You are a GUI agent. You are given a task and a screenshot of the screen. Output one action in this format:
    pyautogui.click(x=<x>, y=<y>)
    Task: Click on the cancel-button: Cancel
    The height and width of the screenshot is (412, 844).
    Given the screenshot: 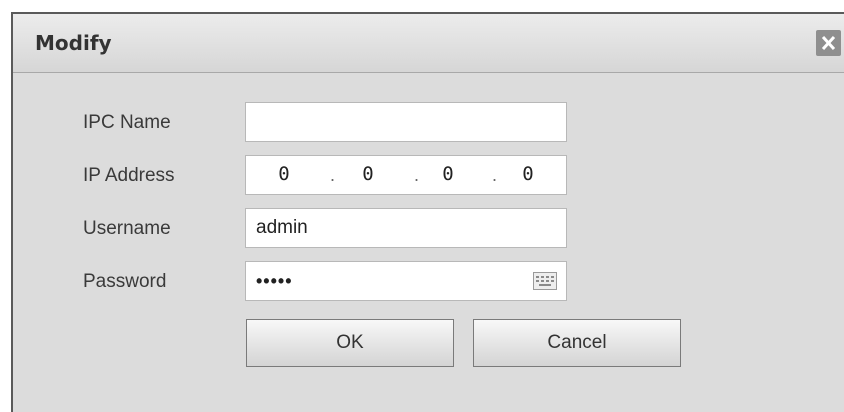 What is the action you would take?
    pyautogui.click(x=577, y=343)
    